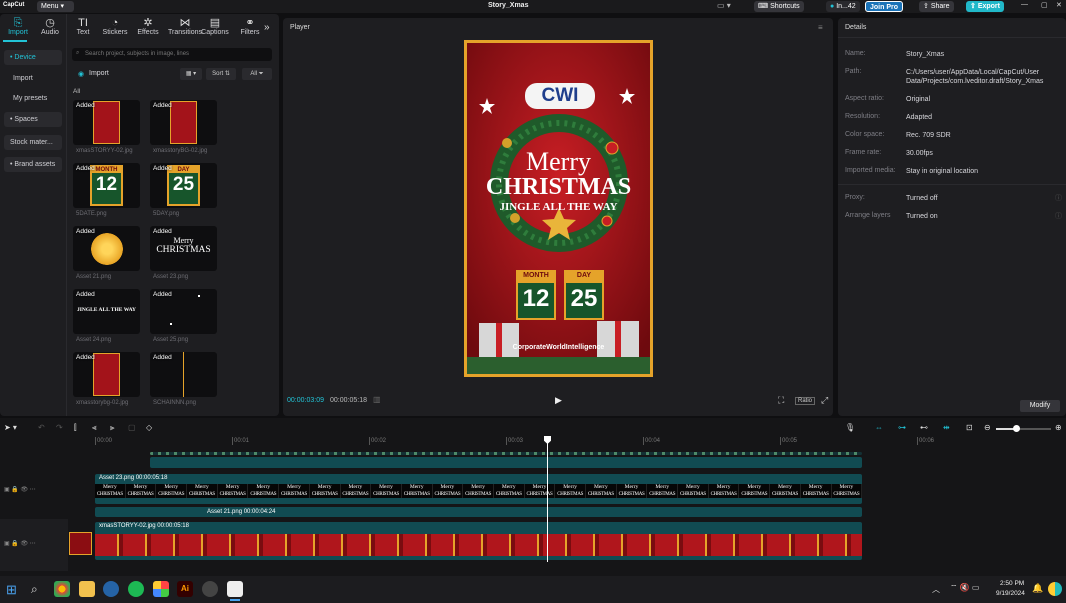  I want to click on tab-audio: ◷ Audio, so click(50, 26).